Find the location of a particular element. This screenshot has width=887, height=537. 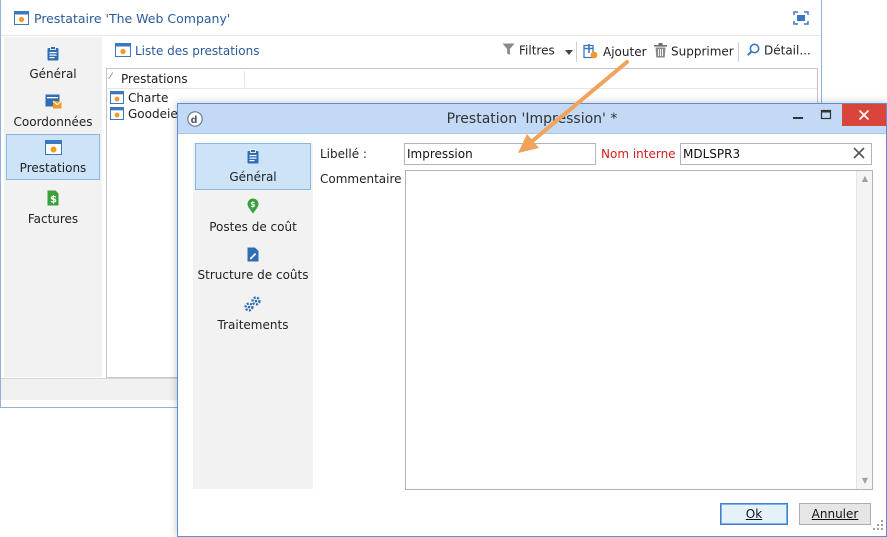

sidebar-item-postes-de-cout: $ Postes de coût is located at coordinates (253, 216).